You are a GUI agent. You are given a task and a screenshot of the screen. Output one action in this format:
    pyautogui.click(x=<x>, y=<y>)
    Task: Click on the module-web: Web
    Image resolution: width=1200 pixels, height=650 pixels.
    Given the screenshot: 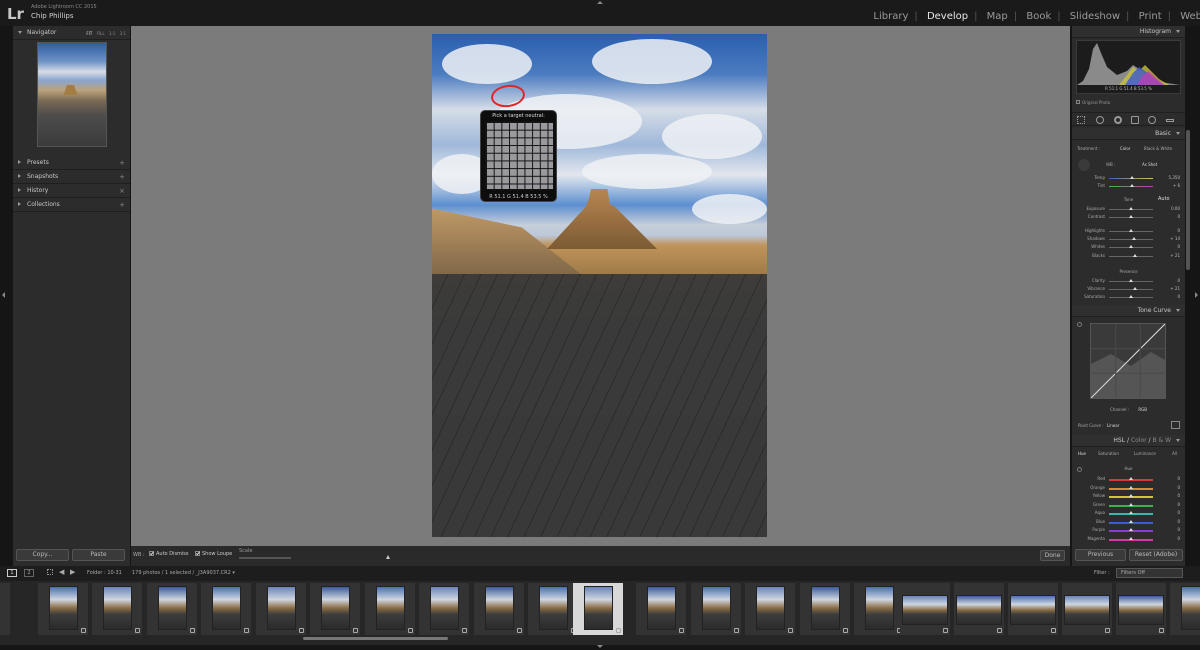 What is the action you would take?
    pyautogui.click(x=1190, y=16)
    